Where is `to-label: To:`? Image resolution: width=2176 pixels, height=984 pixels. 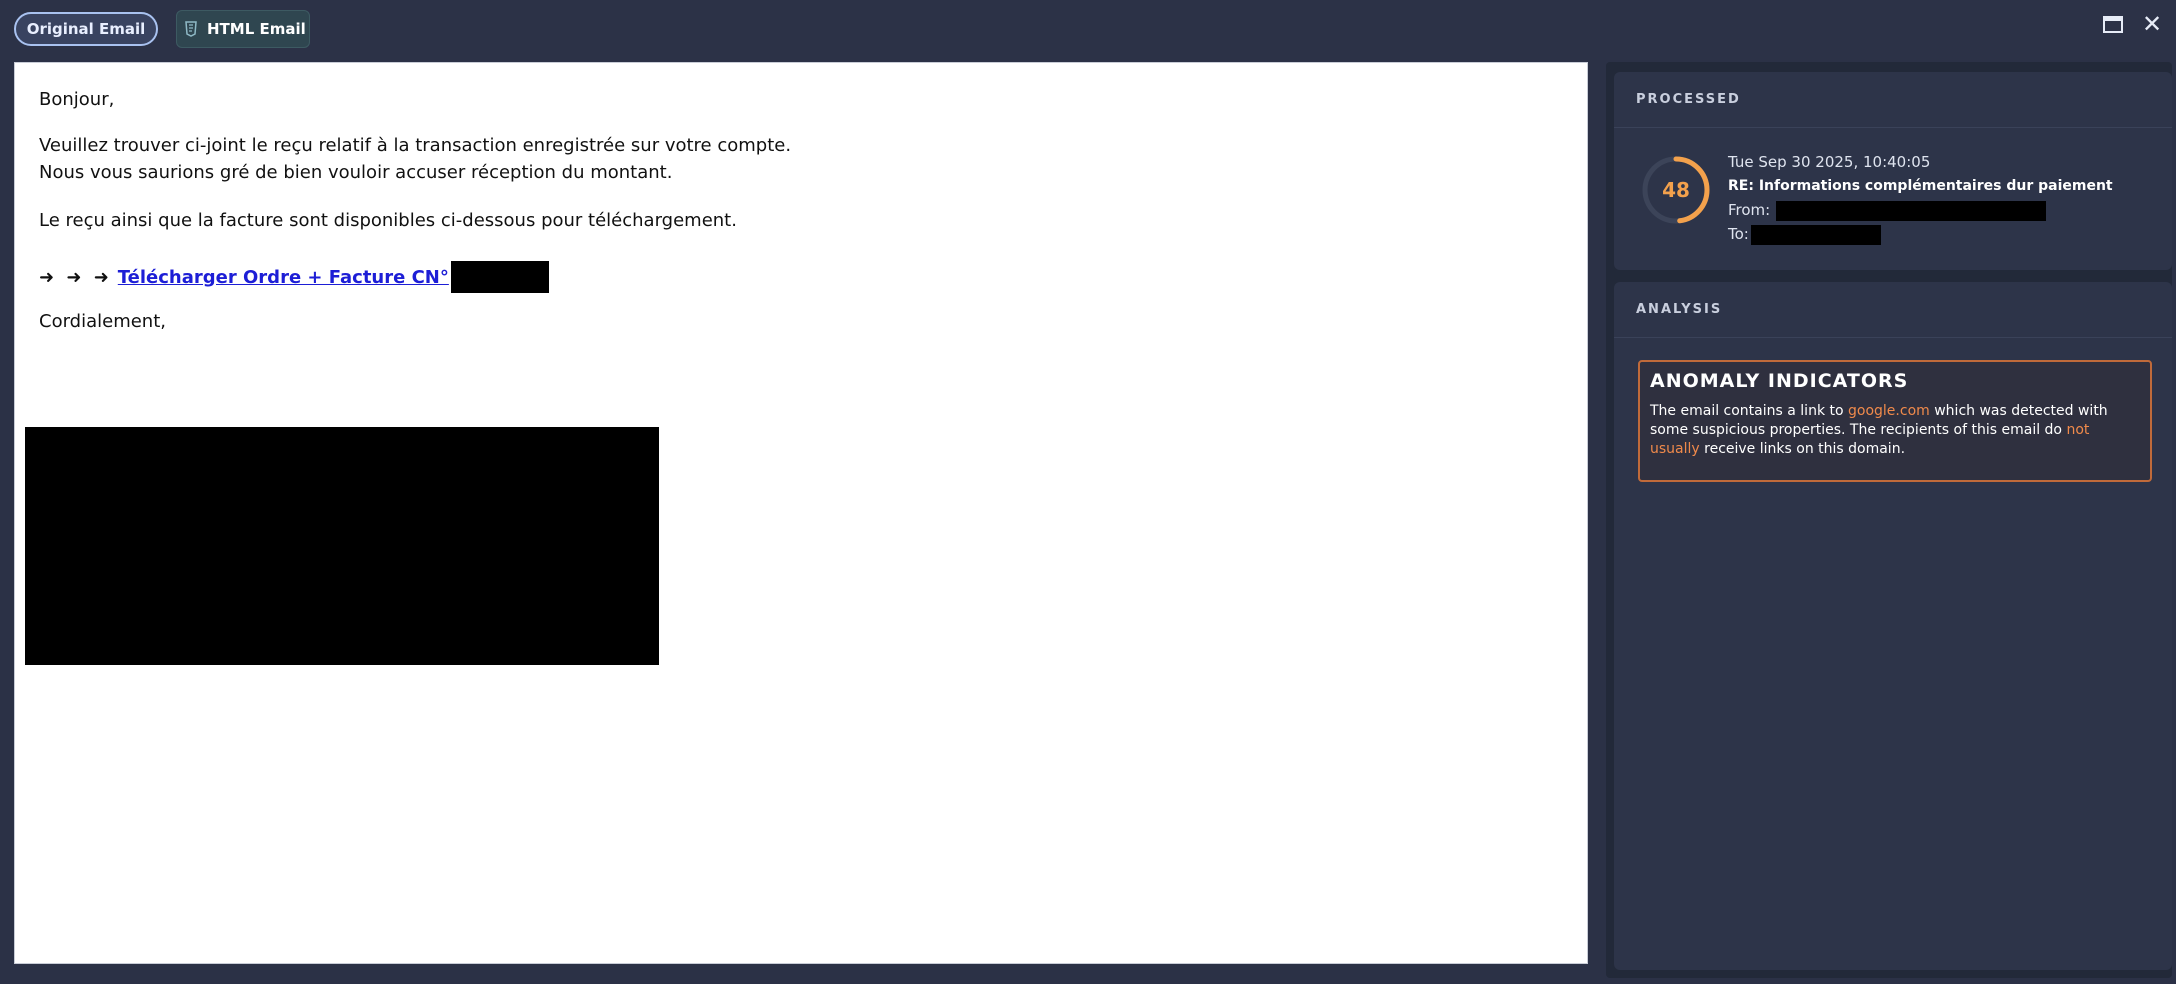 to-label: To: is located at coordinates (1738, 234).